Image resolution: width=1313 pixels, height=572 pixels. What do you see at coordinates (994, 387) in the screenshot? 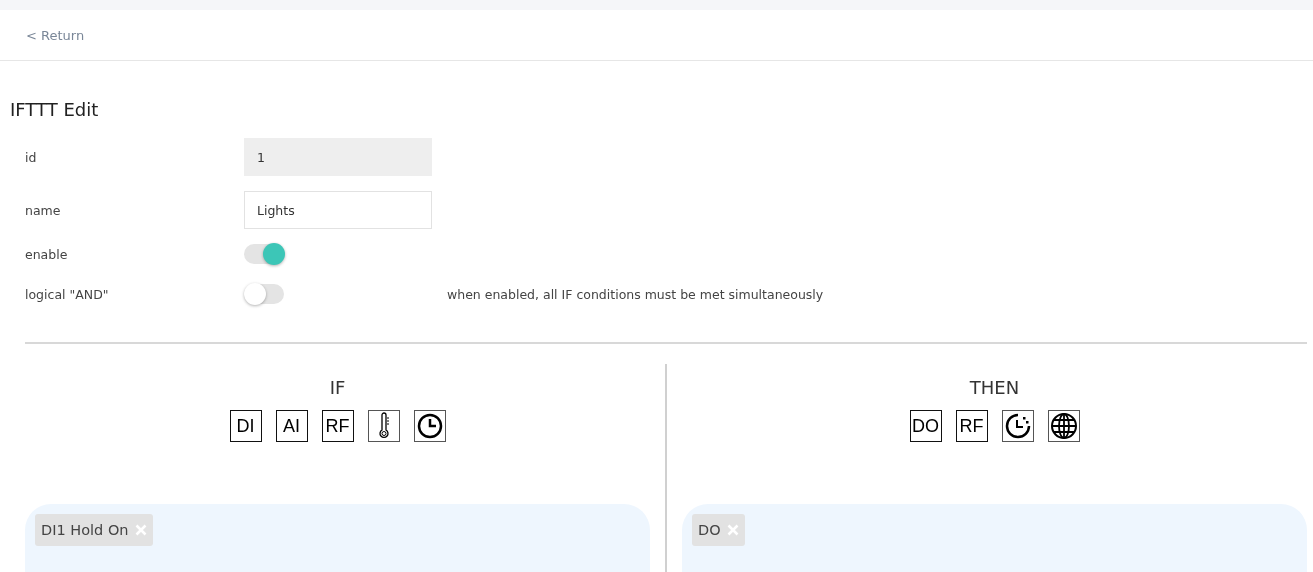
I see `section-title: THEN` at bounding box center [994, 387].